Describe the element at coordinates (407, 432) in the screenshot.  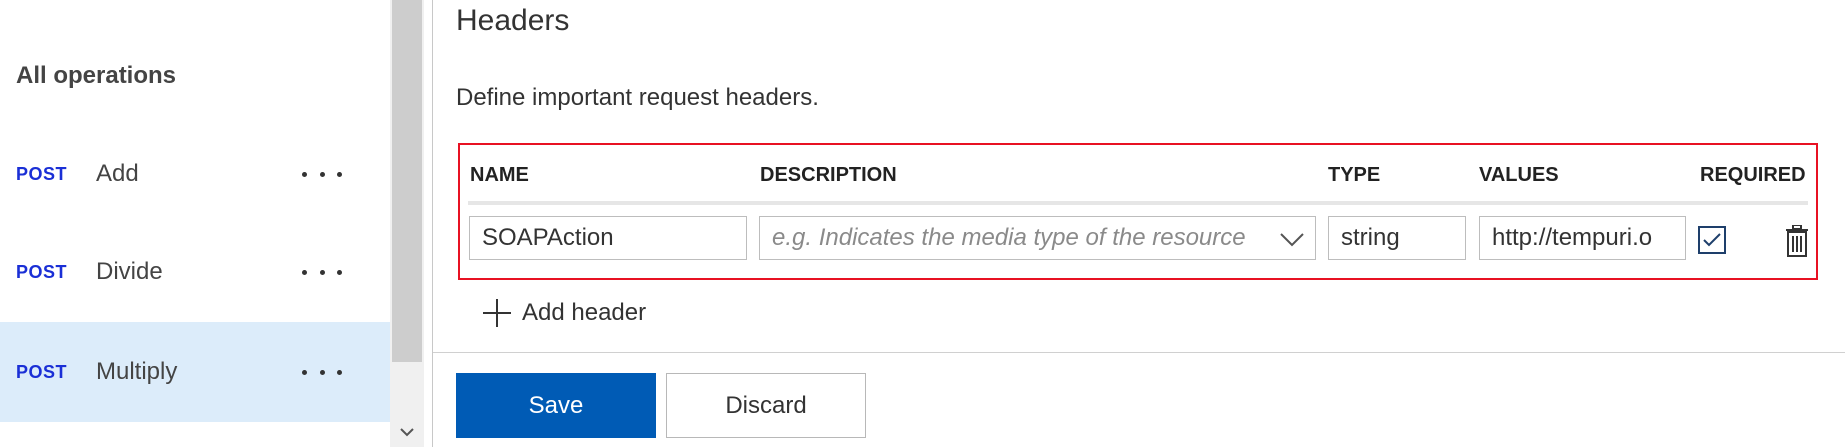
I see `scroll-down-arrow-icon` at that location.